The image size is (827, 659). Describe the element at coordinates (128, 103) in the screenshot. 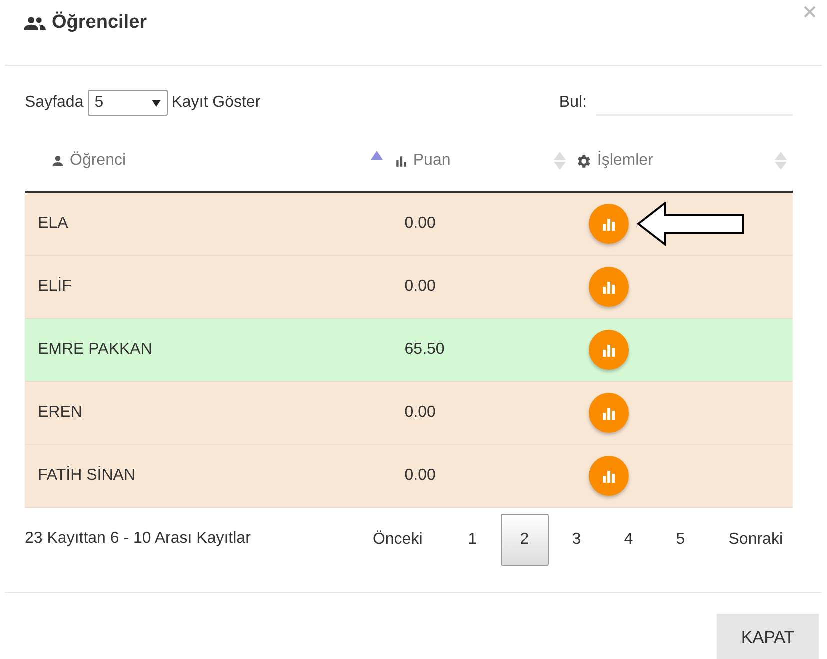

I see `page-size-select: 5` at that location.